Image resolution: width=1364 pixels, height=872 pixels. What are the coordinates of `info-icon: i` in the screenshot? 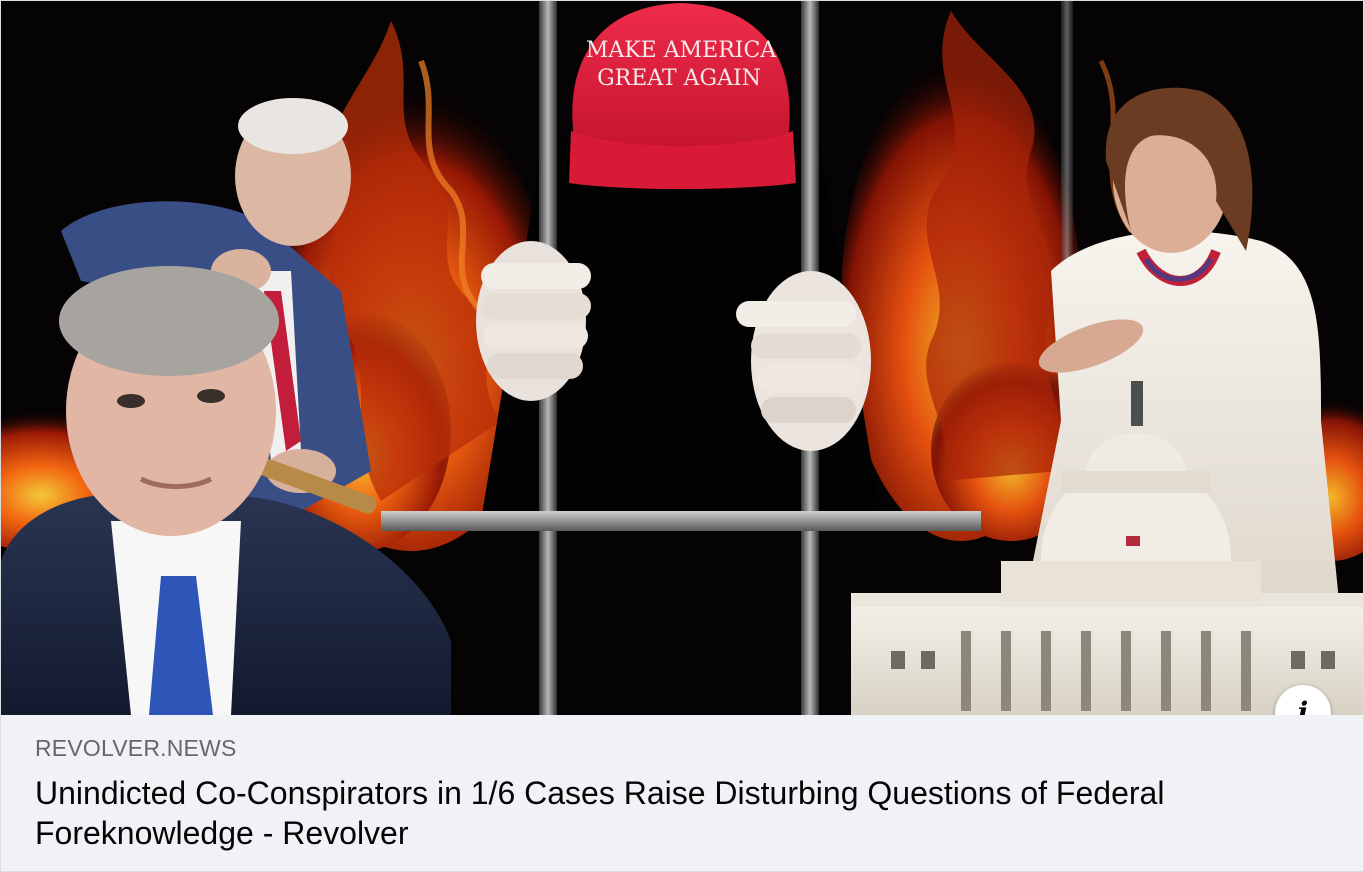 It's located at (1303, 706).